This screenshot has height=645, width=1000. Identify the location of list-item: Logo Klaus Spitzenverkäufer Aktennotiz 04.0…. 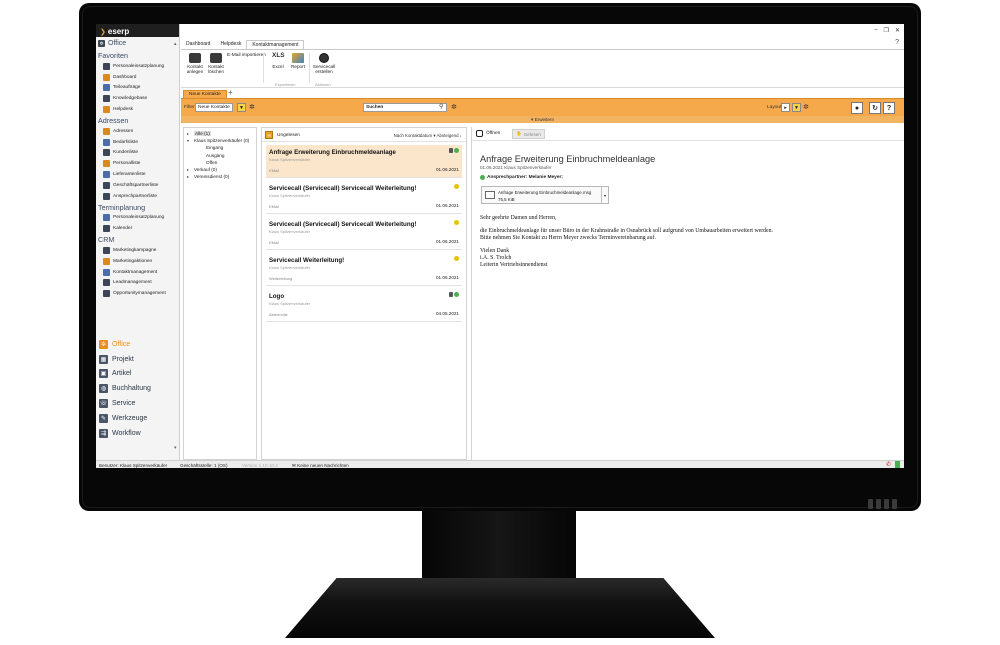
(364, 305).